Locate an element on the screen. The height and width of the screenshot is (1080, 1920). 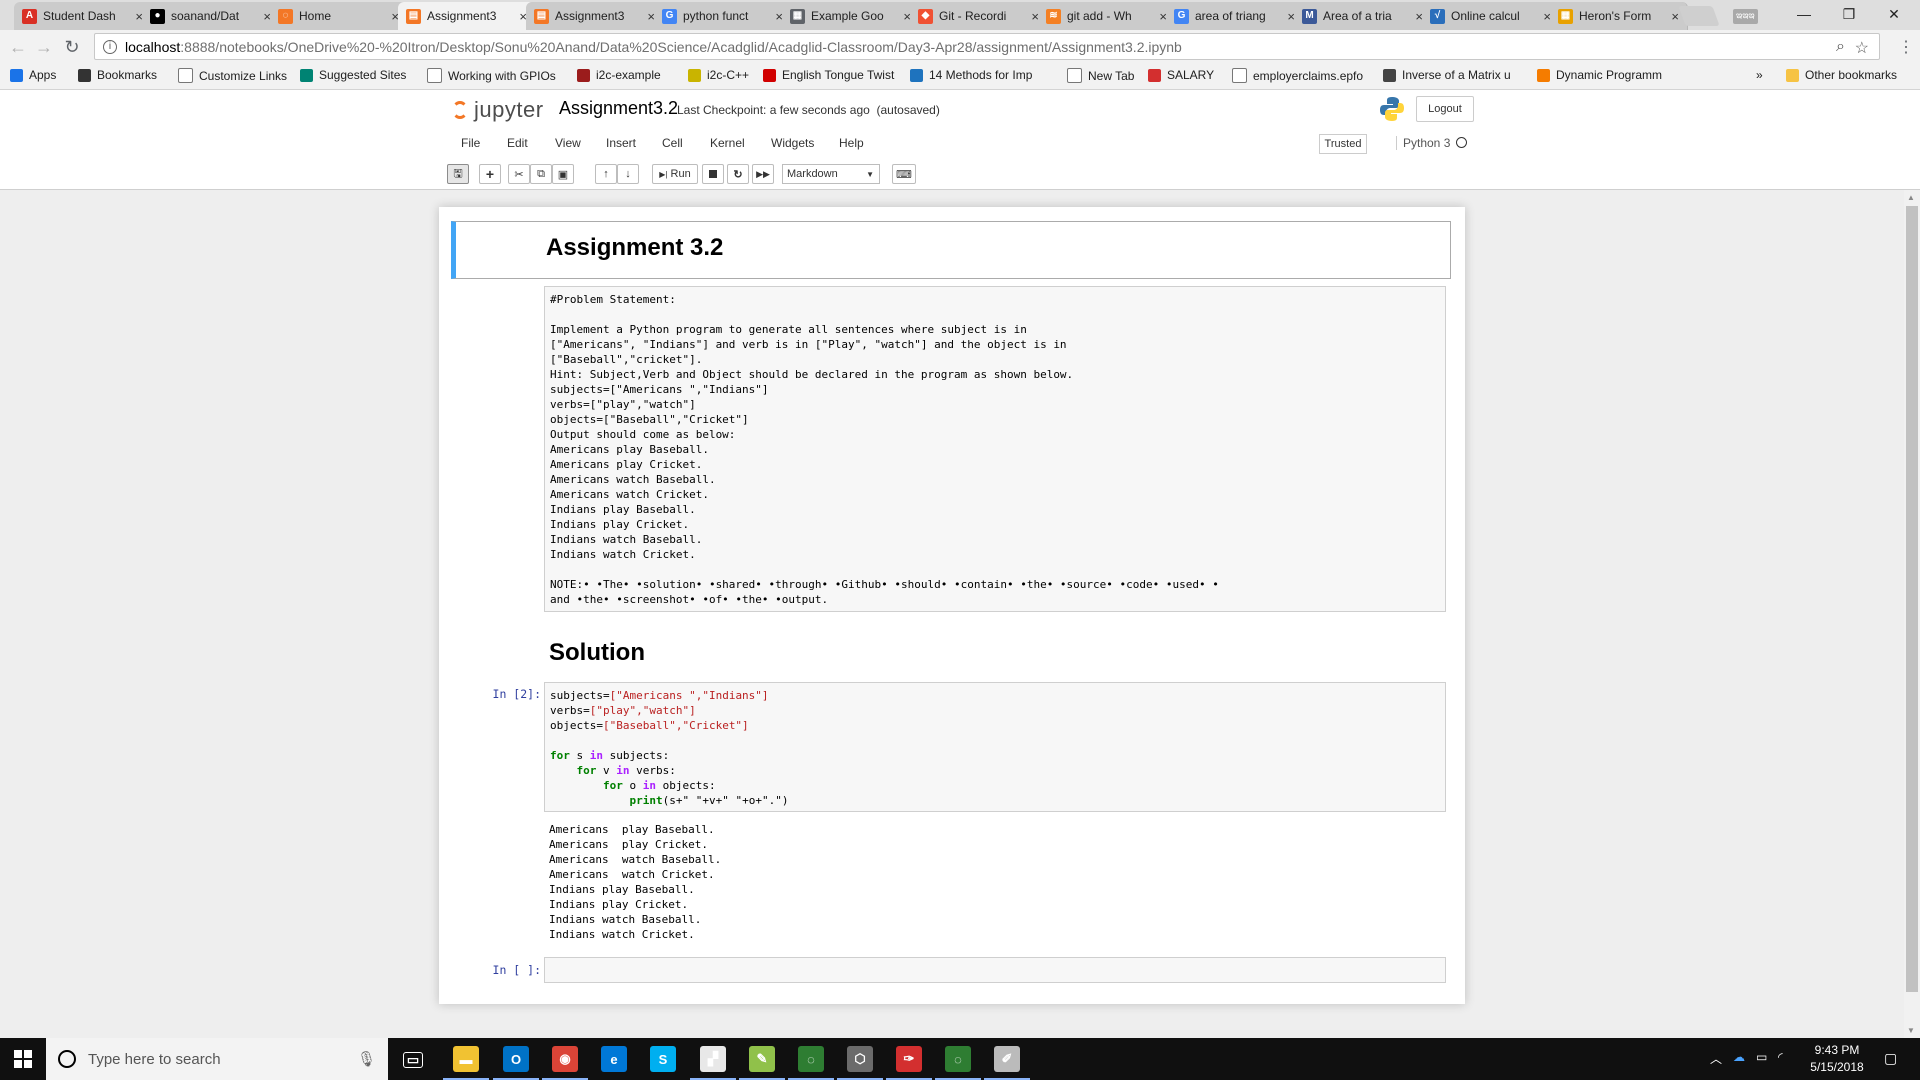
interrupt-button is located at coordinates (713, 174).